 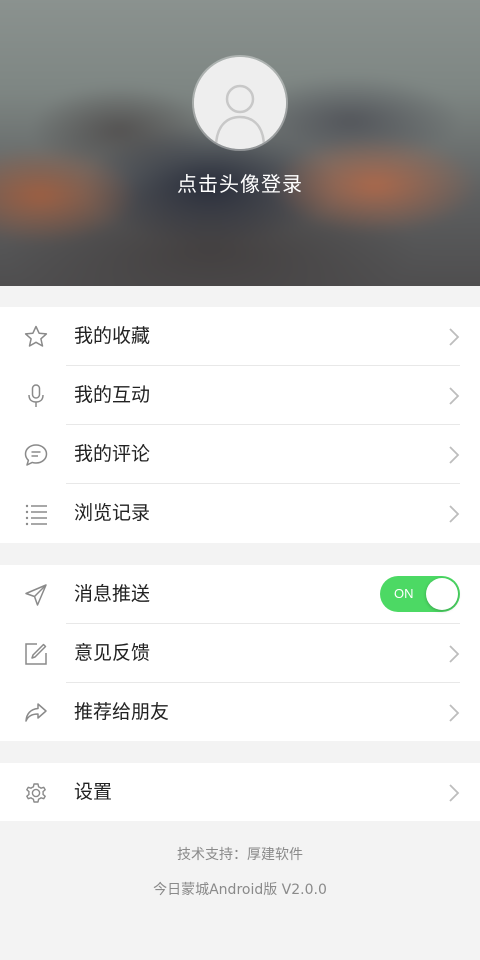 I want to click on avatar, so click(x=240, y=103).